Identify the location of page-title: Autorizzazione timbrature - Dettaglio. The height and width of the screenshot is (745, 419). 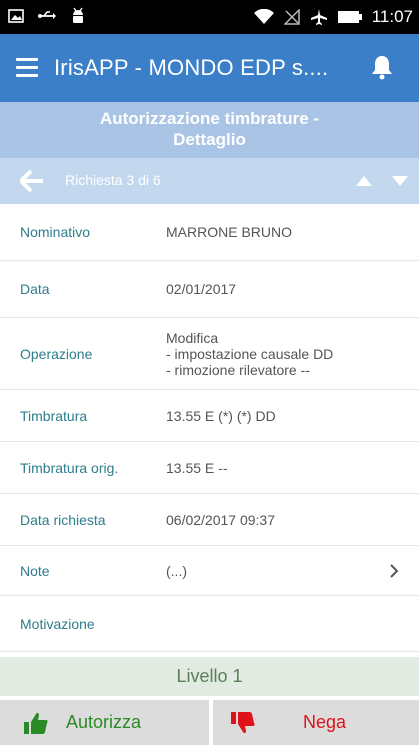
(209, 130).